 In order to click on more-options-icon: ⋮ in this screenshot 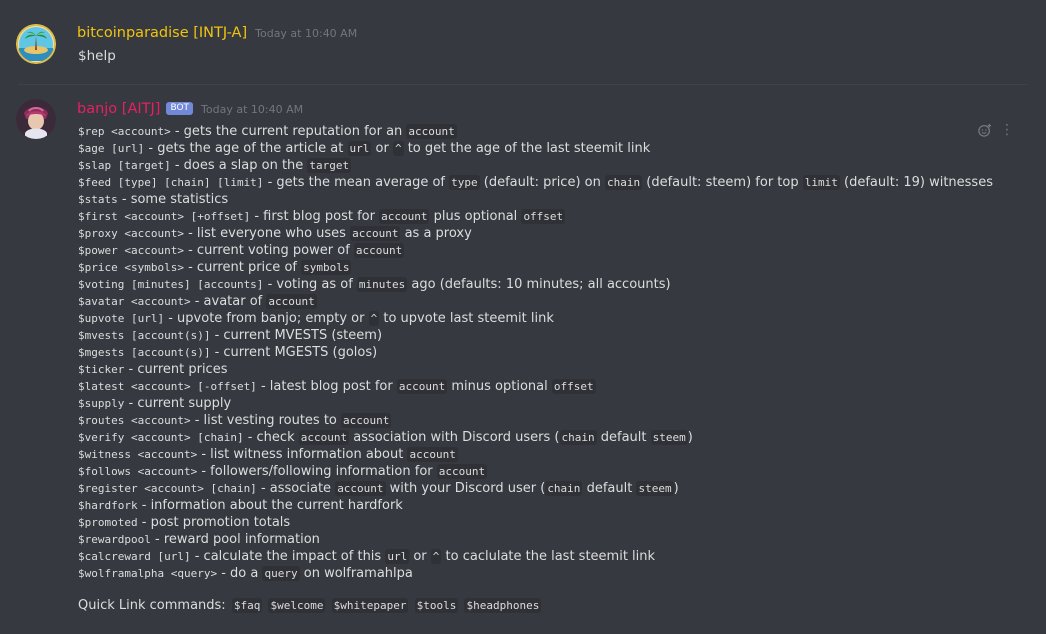, I will do `click(1007, 130)`.